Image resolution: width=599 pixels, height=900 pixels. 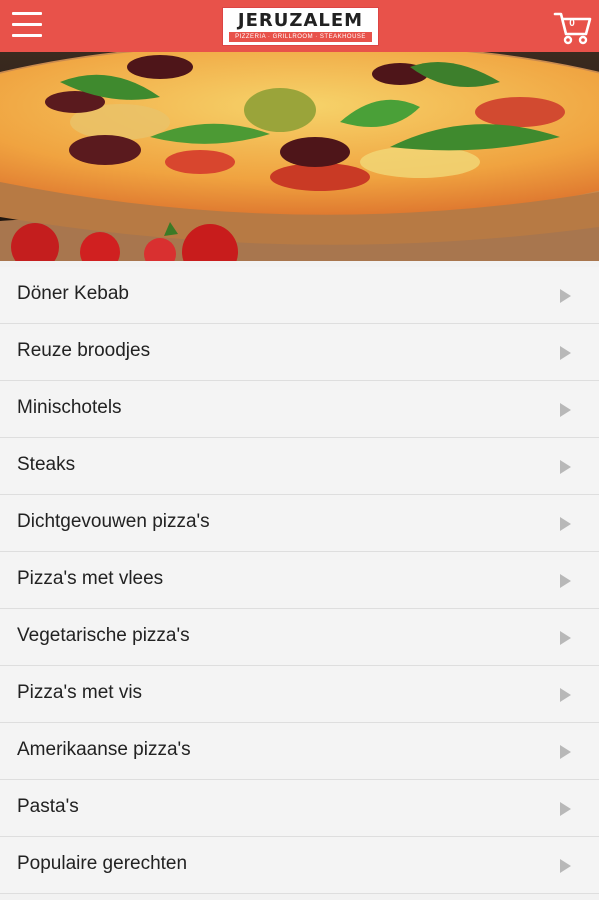 I want to click on category-item: Pasta's, so click(x=299, y=808).